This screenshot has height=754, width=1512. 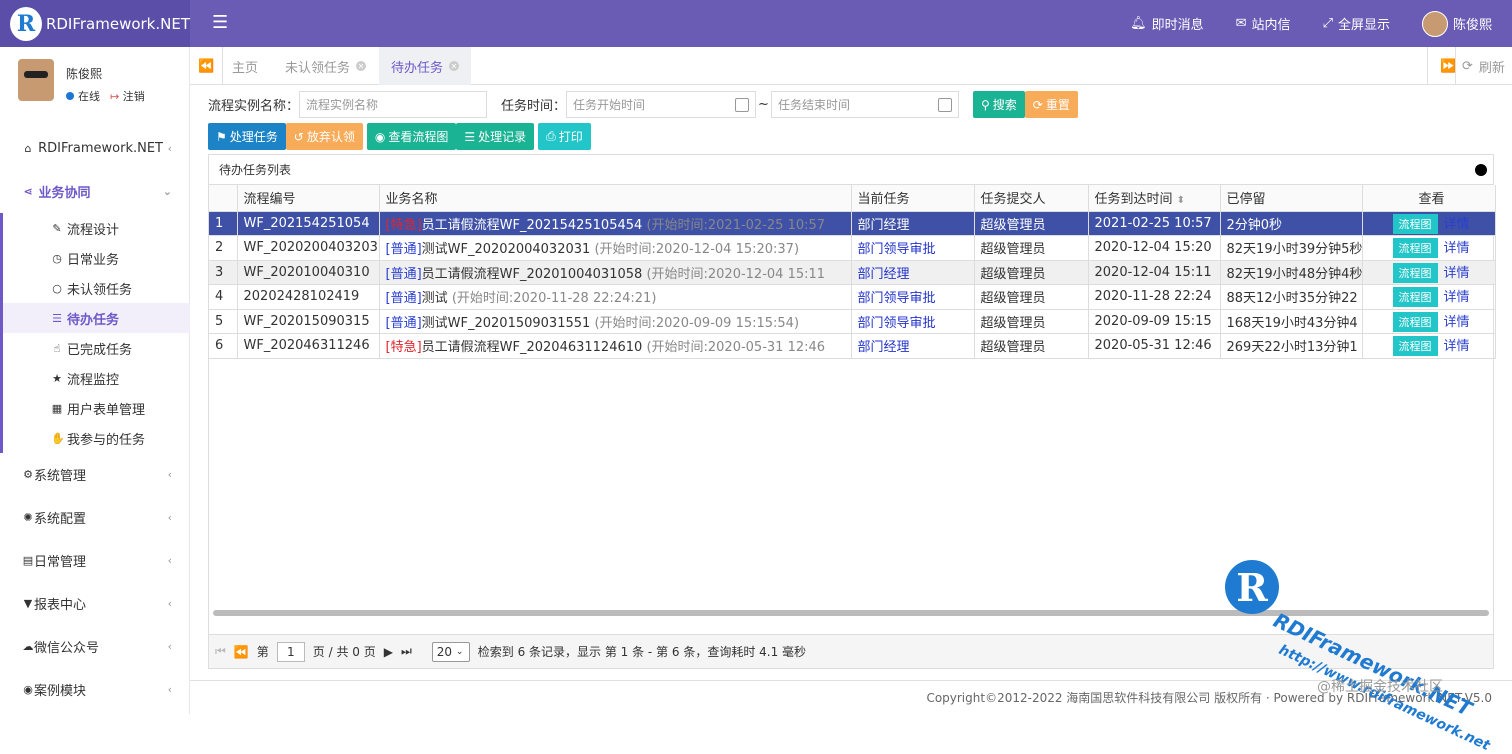 I want to click on column-header: 已停留, so click(x=1291, y=198).